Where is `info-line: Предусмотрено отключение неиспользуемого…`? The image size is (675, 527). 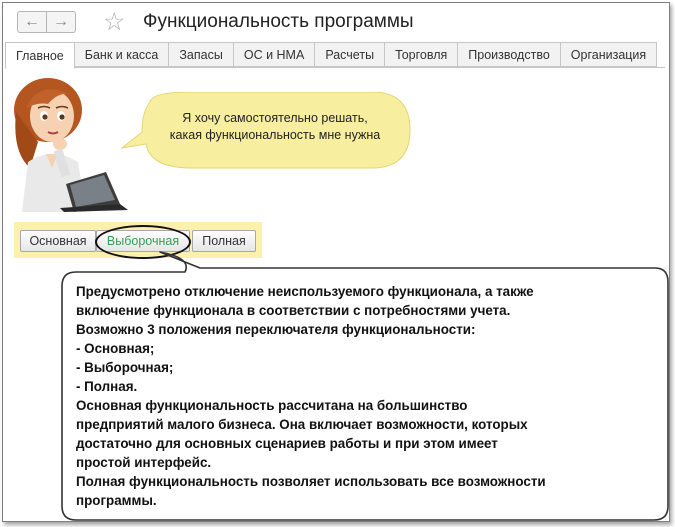 info-line: Предусмотрено отключение неиспользуемого… is located at coordinates (305, 291).